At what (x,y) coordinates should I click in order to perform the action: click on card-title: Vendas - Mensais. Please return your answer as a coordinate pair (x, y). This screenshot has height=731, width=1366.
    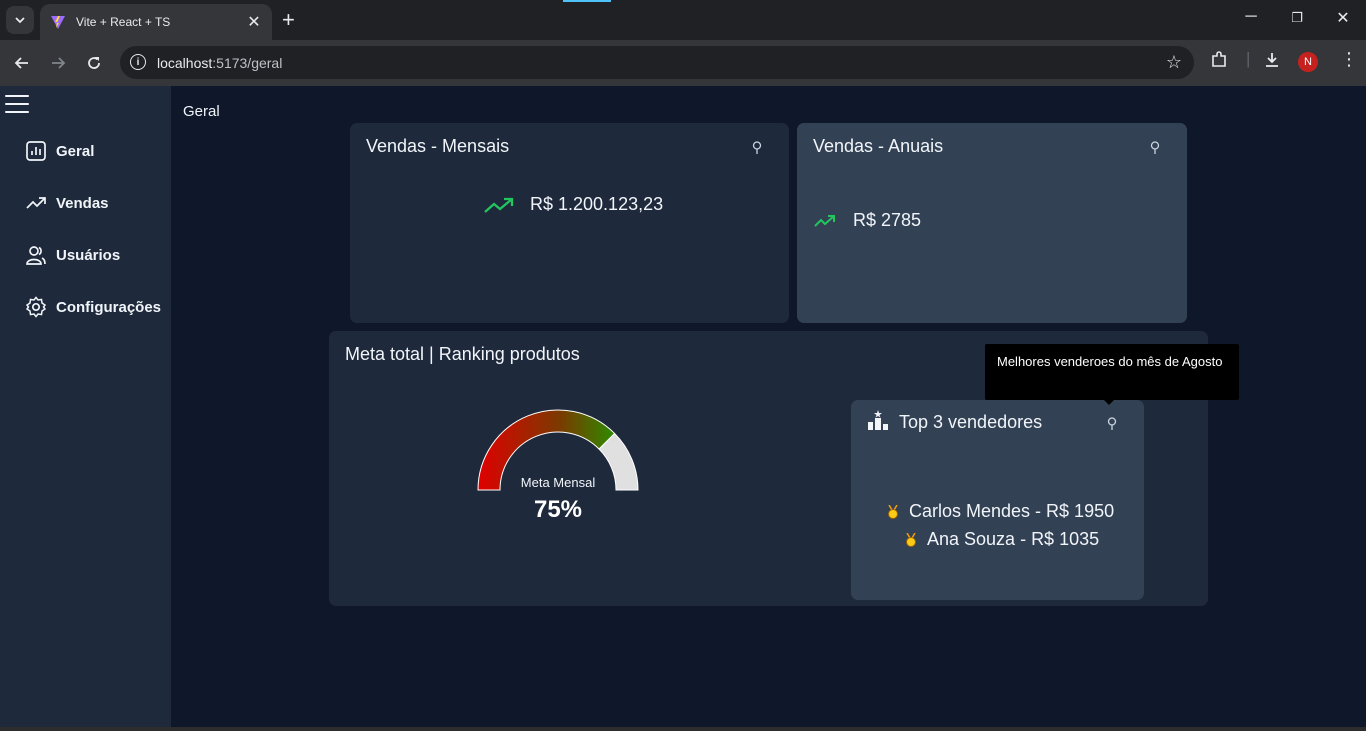
    Looking at the image, I should click on (438, 146).